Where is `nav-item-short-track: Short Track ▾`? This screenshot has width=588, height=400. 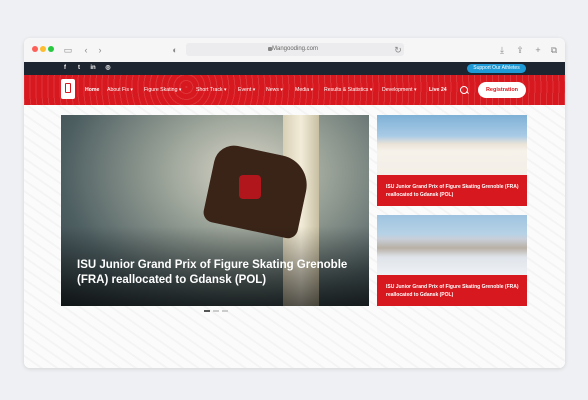 nav-item-short-track: Short Track ▾ is located at coordinates (211, 90).